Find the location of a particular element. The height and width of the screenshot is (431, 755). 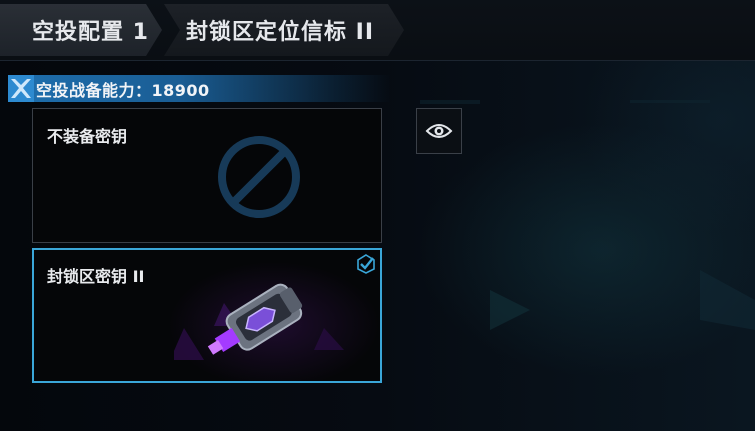

breadcrumb: 空投配置 1 封锁区定位信标 II is located at coordinates (377, 30).